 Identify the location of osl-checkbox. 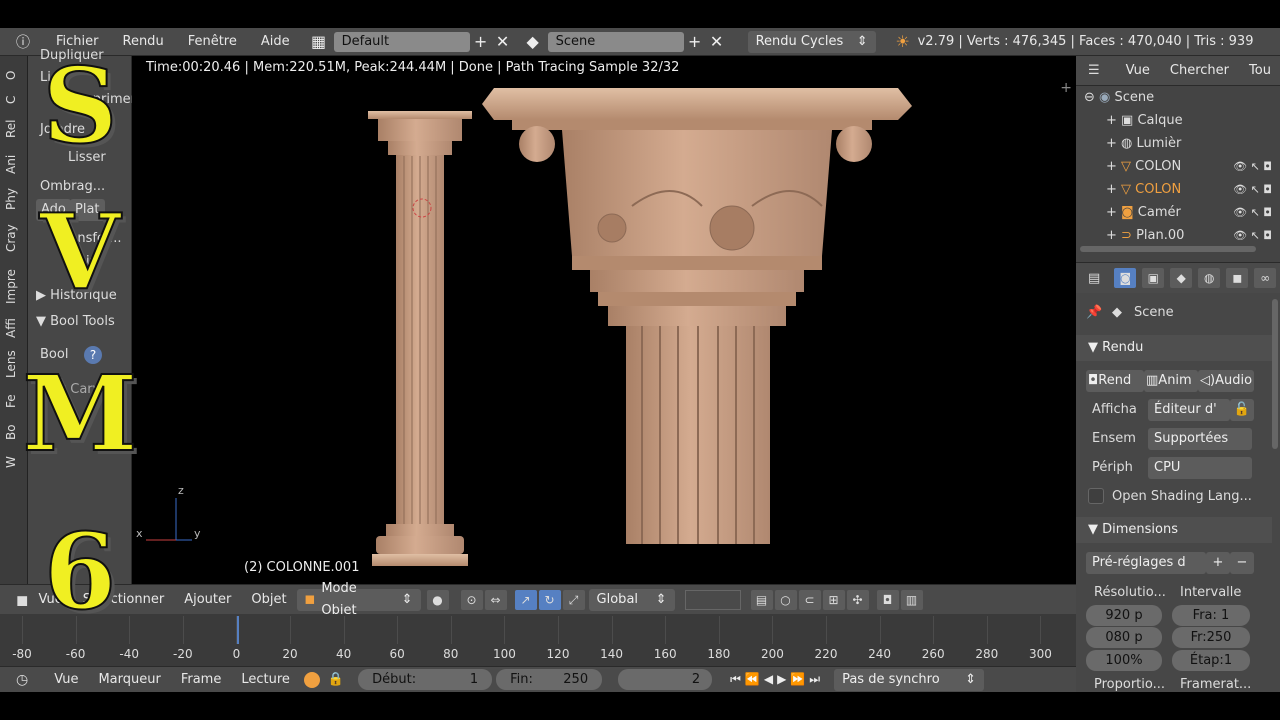
(1096, 496).